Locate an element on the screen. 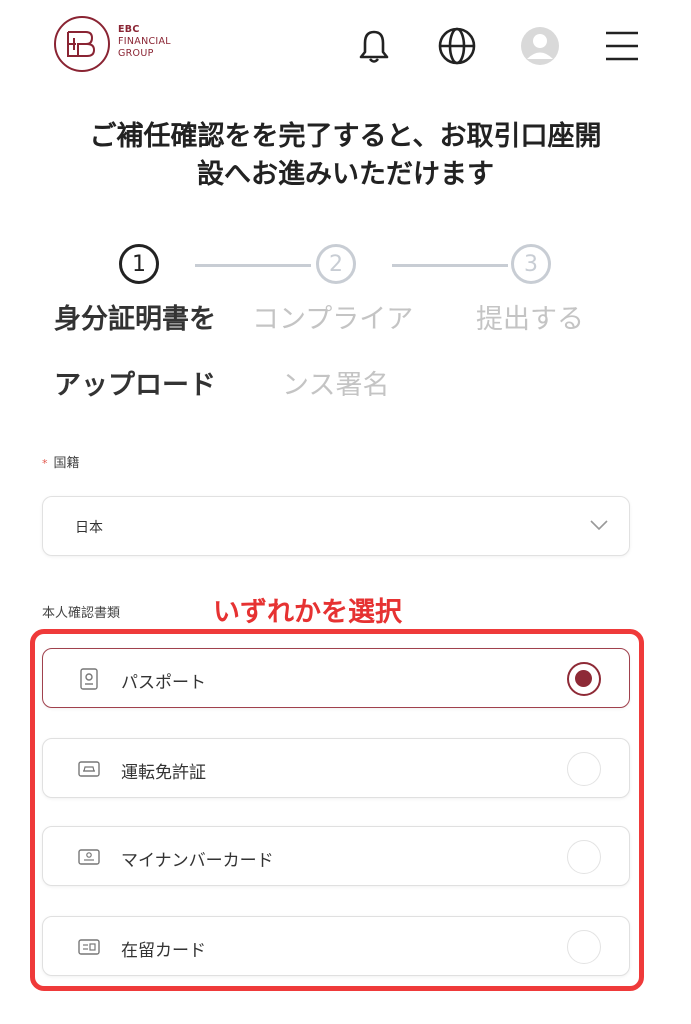 The height and width of the screenshot is (1024, 691). option-residence-card-label: 在留カード is located at coordinates (163, 951).